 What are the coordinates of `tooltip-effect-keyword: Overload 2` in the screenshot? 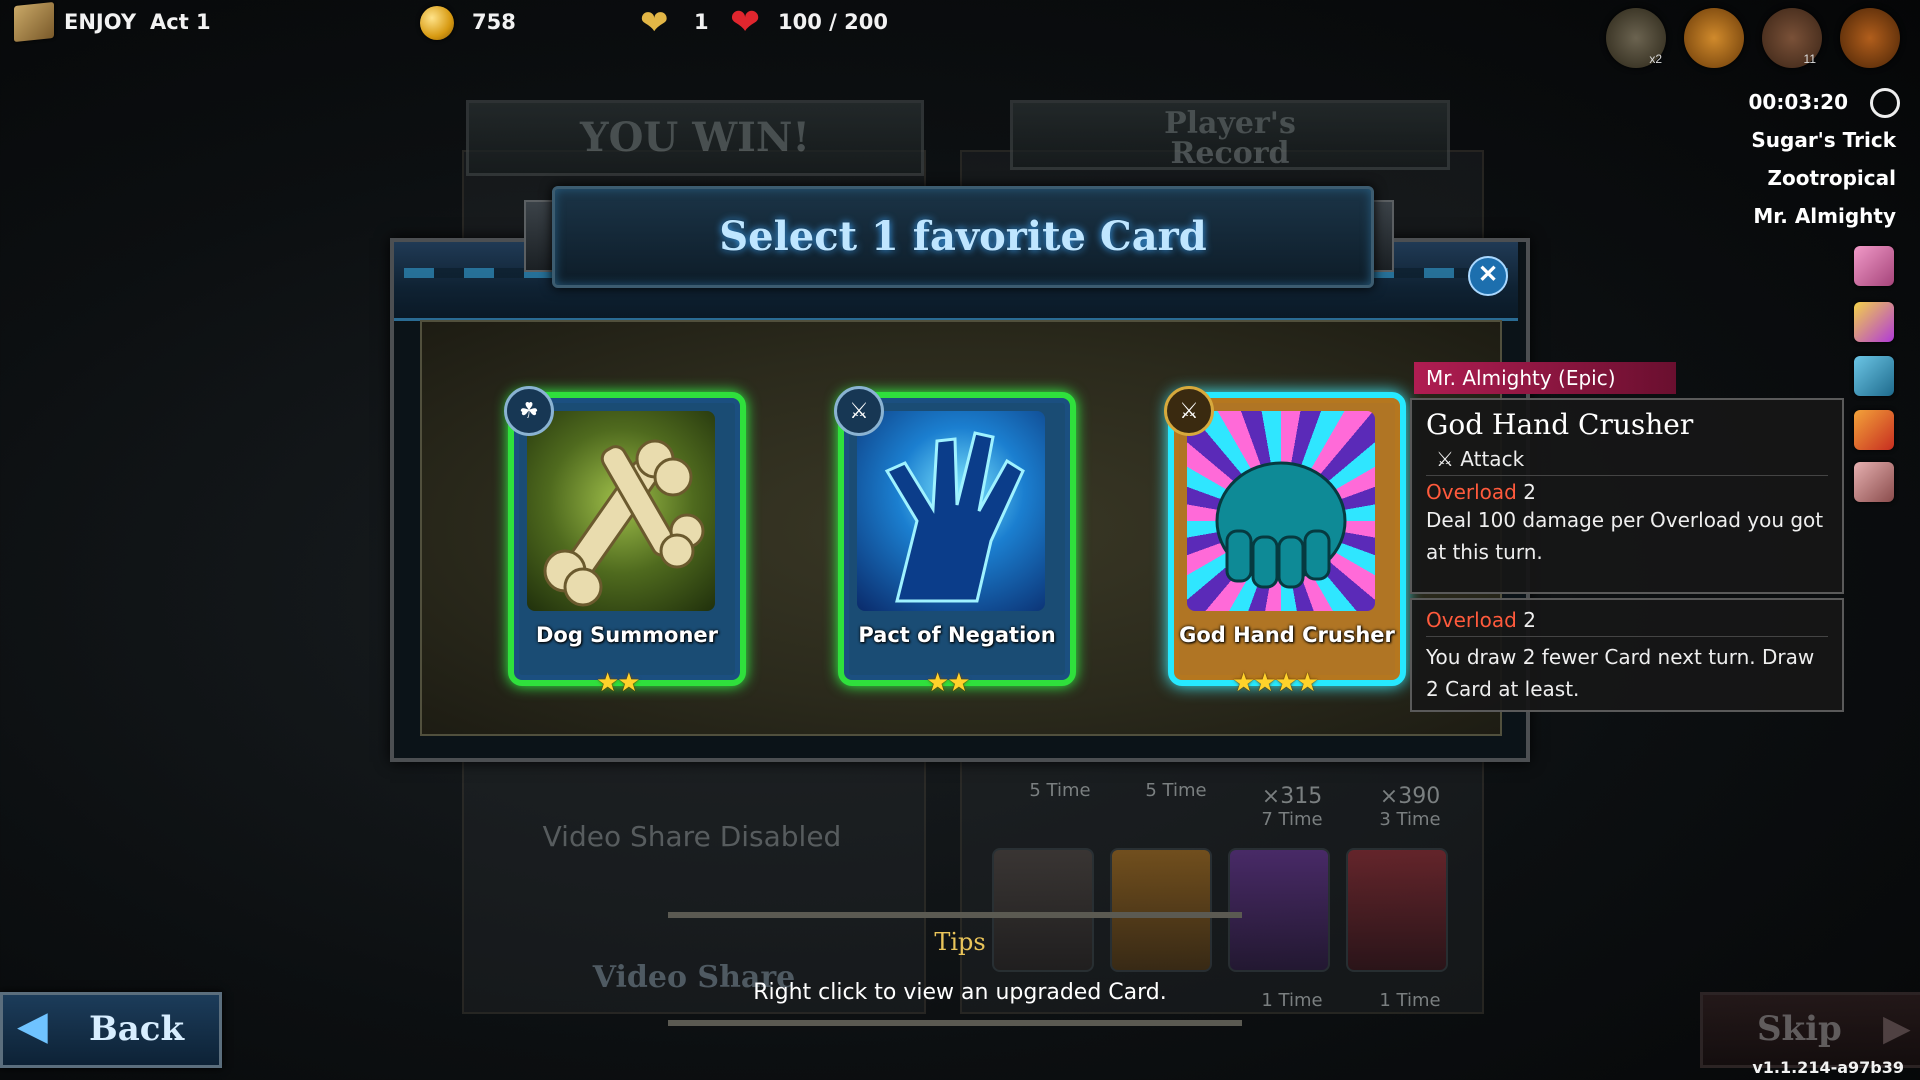 It's located at (1481, 492).